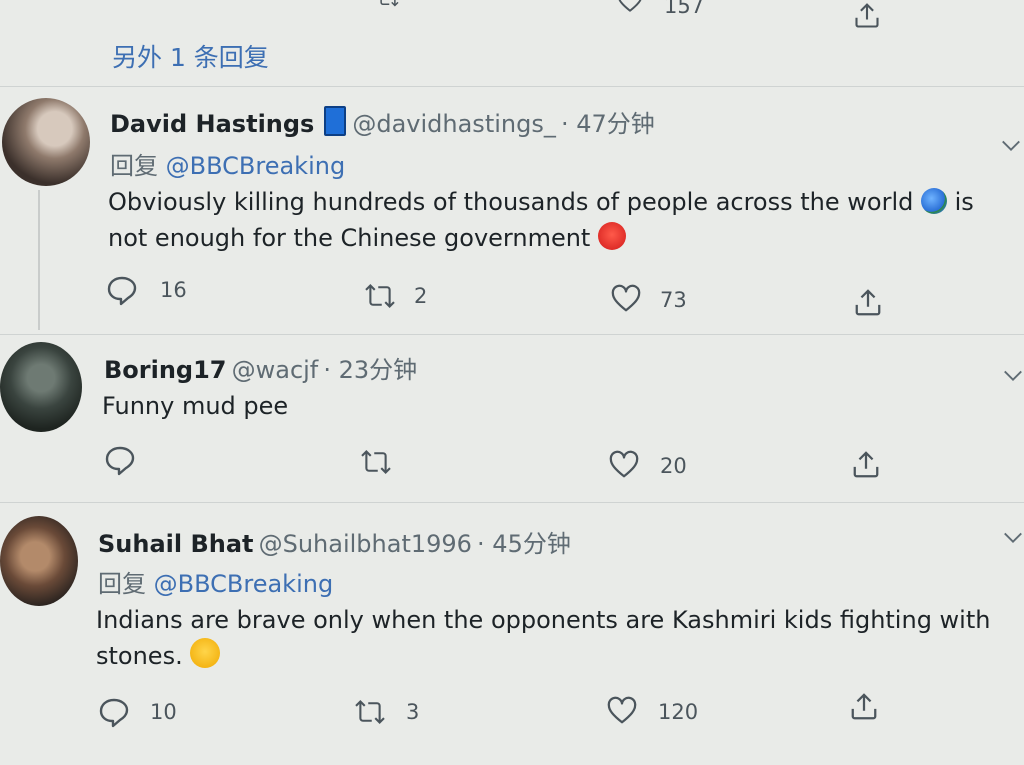  Describe the element at coordinates (673, 466) in the screenshot. I see `like-count: 20` at that location.